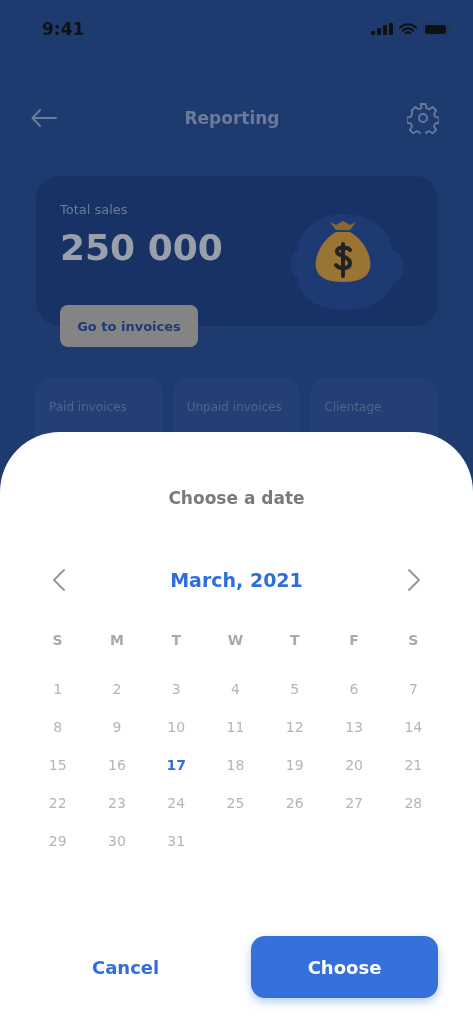 Image resolution: width=473 pixels, height=1024 pixels. Describe the element at coordinates (294, 765) in the screenshot. I see `calendar-day: 19` at that location.